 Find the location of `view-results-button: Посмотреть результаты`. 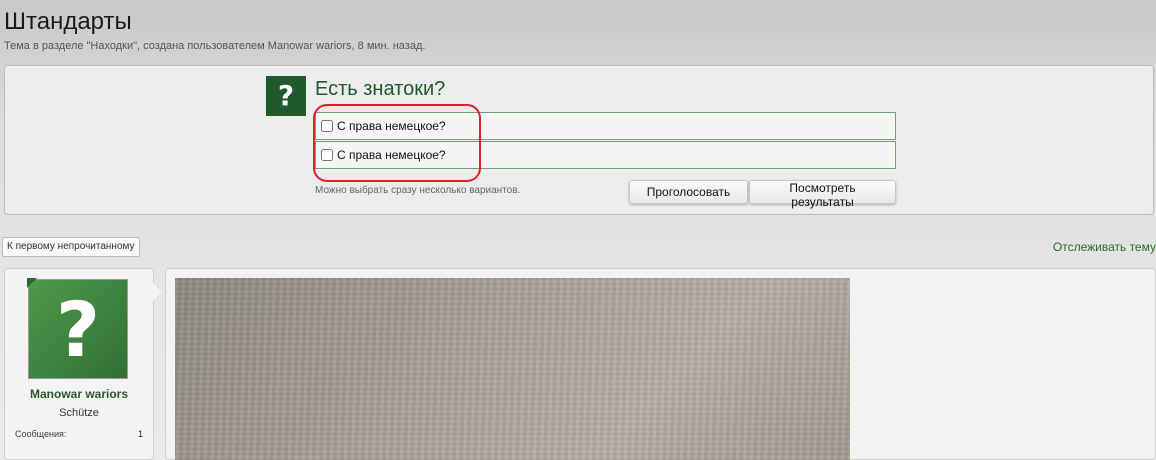

view-results-button: Посмотреть результаты is located at coordinates (822, 194).